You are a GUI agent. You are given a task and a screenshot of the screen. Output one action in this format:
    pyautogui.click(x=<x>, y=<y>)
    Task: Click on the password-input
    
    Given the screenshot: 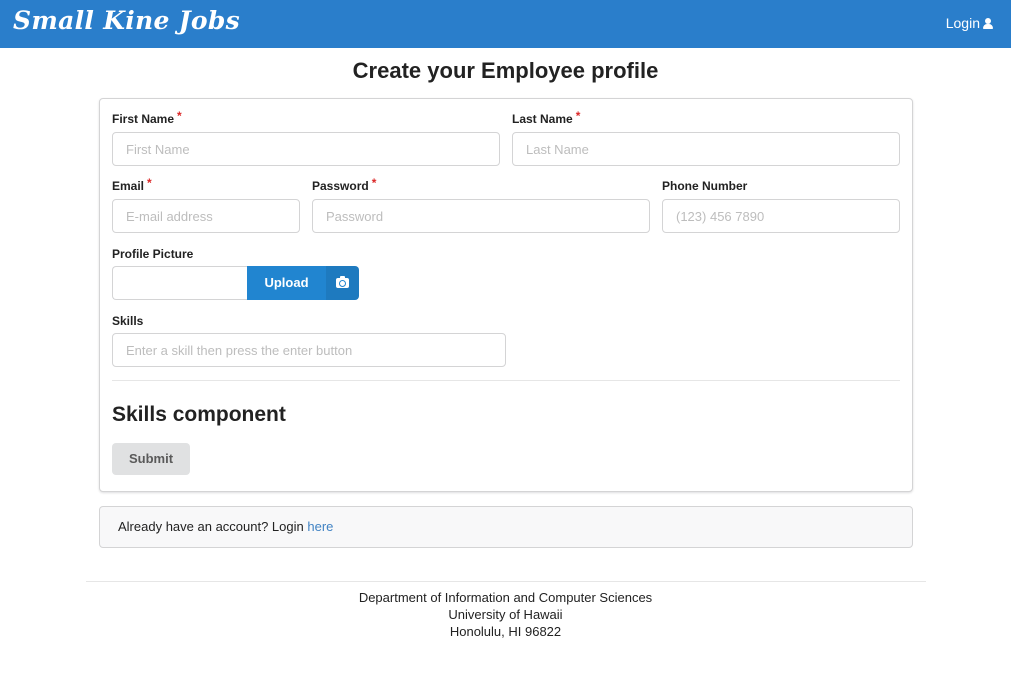 What is the action you would take?
    pyautogui.click(x=481, y=216)
    